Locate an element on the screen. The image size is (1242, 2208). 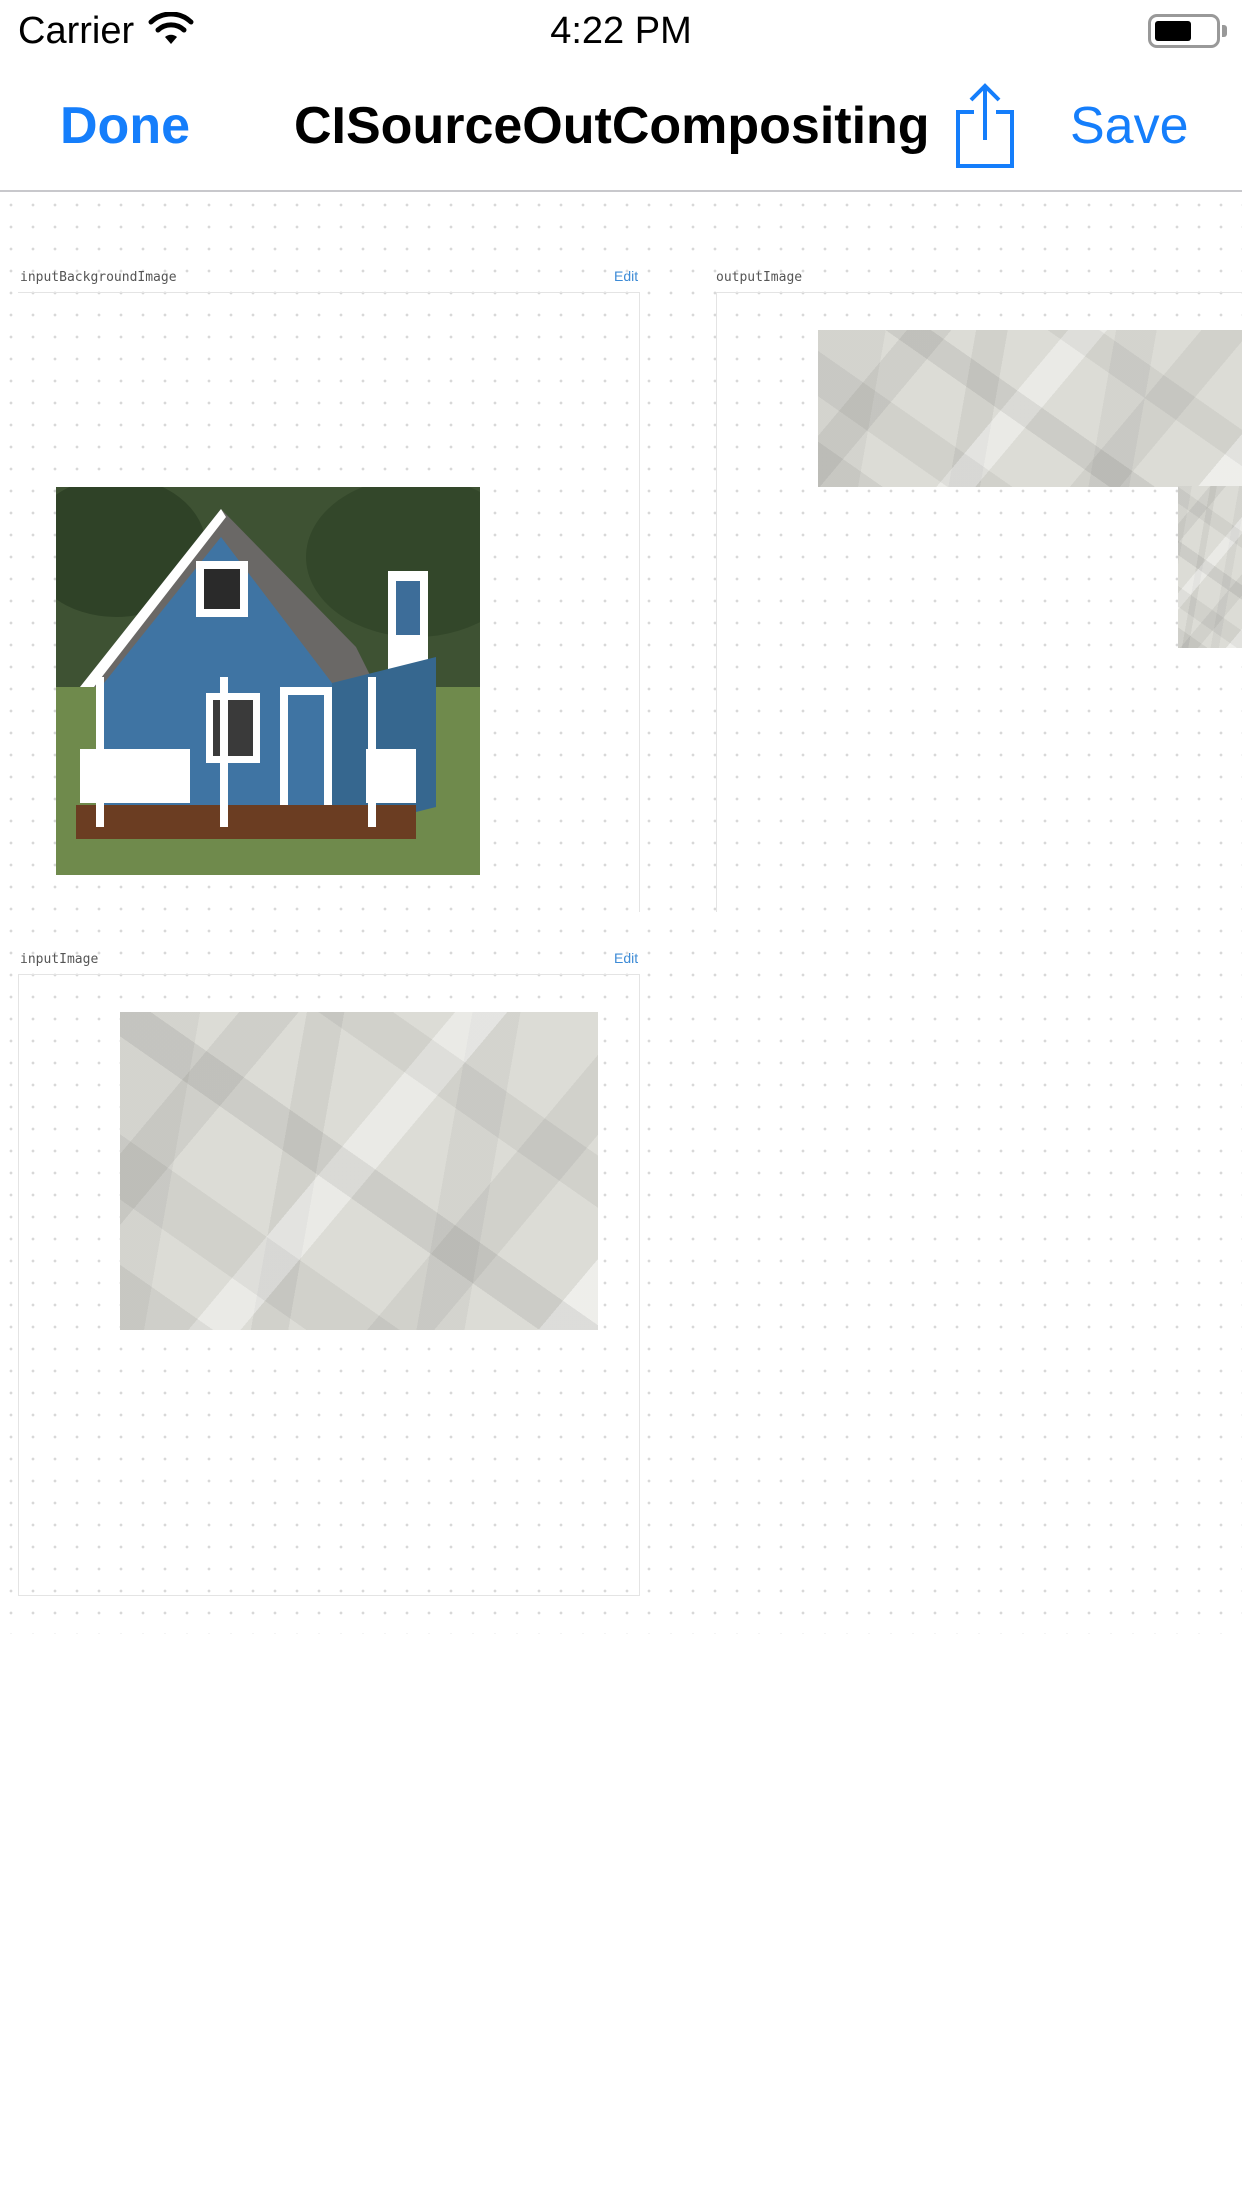
page-title: CISourceOutCompositing is located at coordinates (612, 126).